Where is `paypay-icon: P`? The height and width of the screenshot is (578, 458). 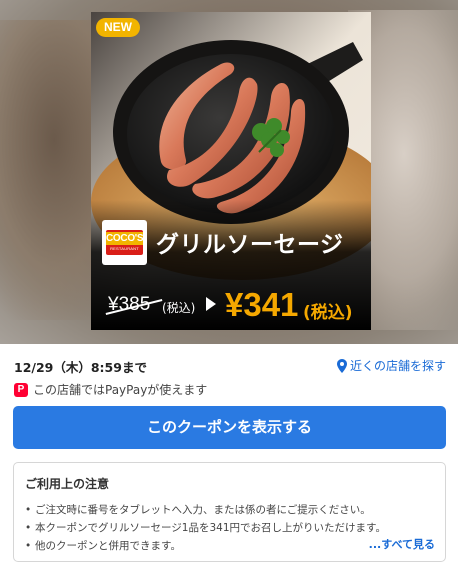
paypay-icon: P is located at coordinates (21, 389).